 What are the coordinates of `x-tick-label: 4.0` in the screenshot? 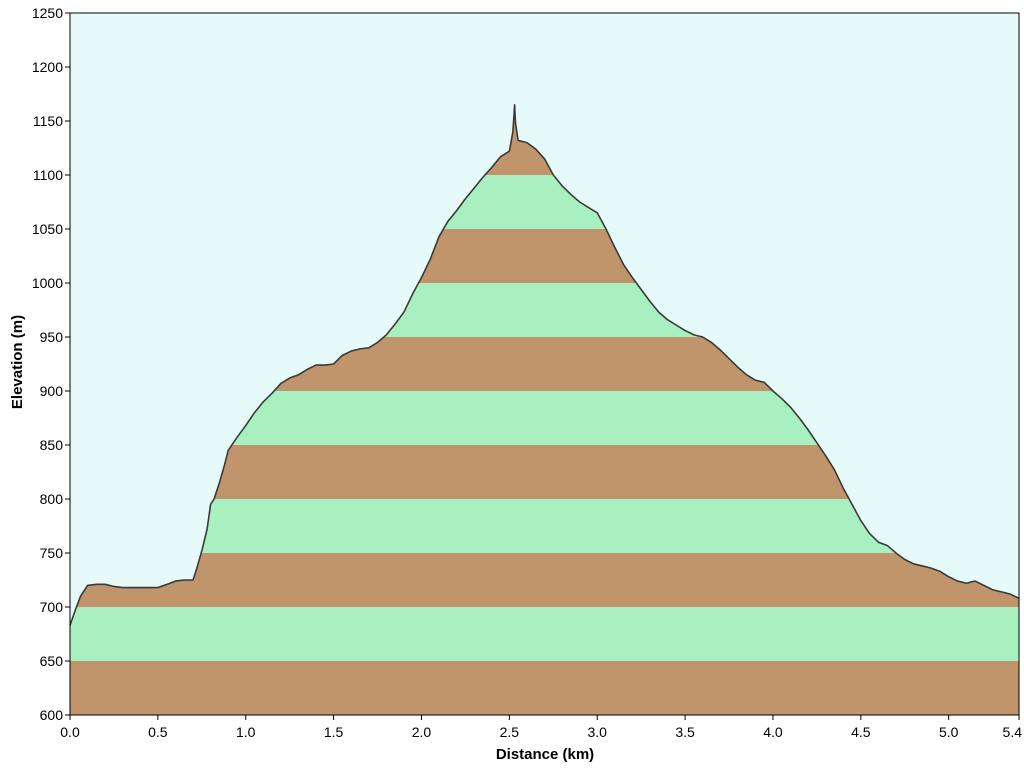 It's located at (773, 732).